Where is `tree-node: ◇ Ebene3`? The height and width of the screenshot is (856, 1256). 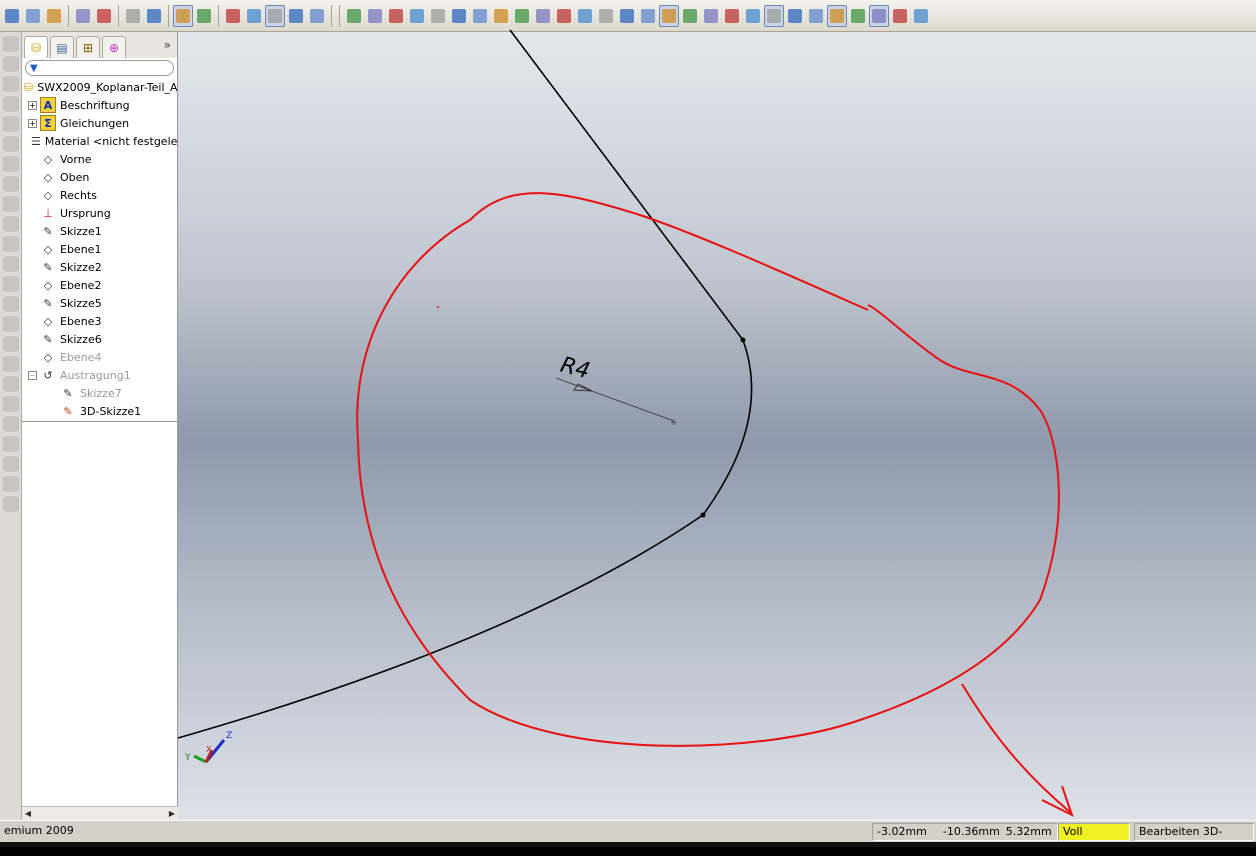
tree-node: ◇ Ebene3 is located at coordinates (99, 321).